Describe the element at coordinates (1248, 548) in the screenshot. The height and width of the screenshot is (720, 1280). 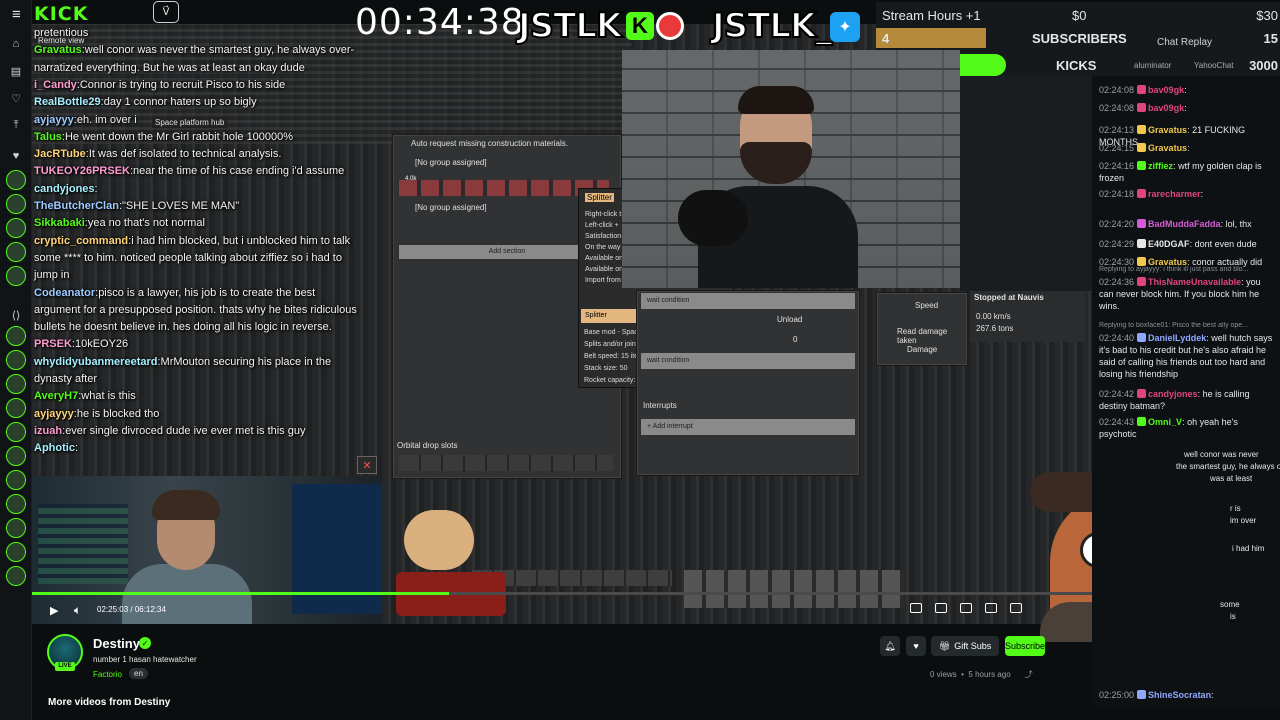
I see `chat-overflow-fragment: i had him` at that location.